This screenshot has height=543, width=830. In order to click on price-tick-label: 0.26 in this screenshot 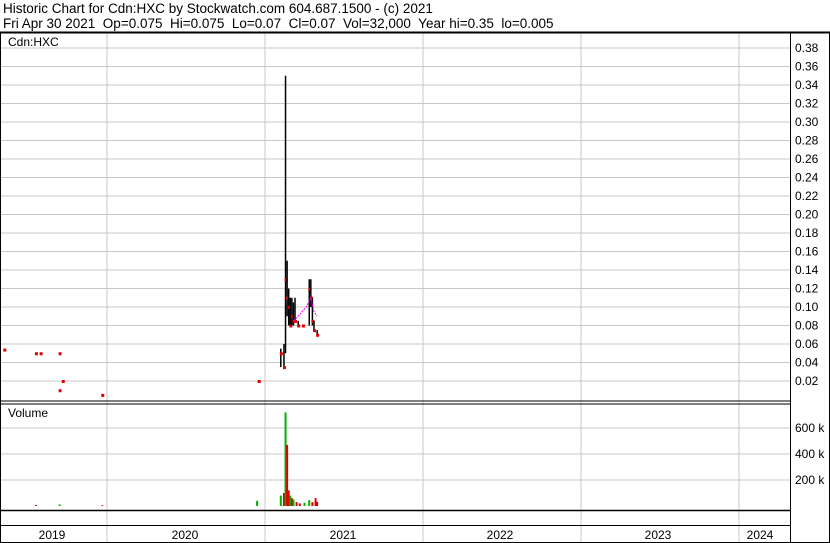, I will do `click(807, 159)`.